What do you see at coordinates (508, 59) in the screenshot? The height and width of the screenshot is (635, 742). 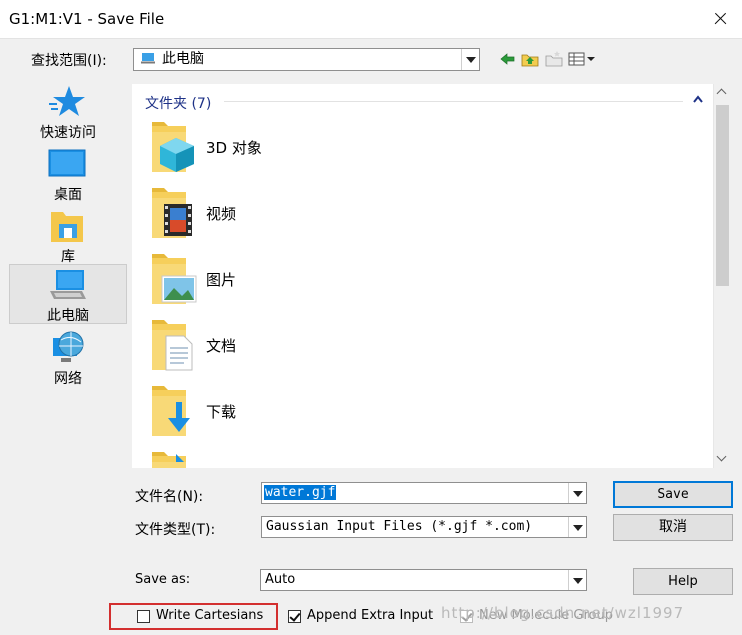 I see `back-icon` at bounding box center [508, 59].